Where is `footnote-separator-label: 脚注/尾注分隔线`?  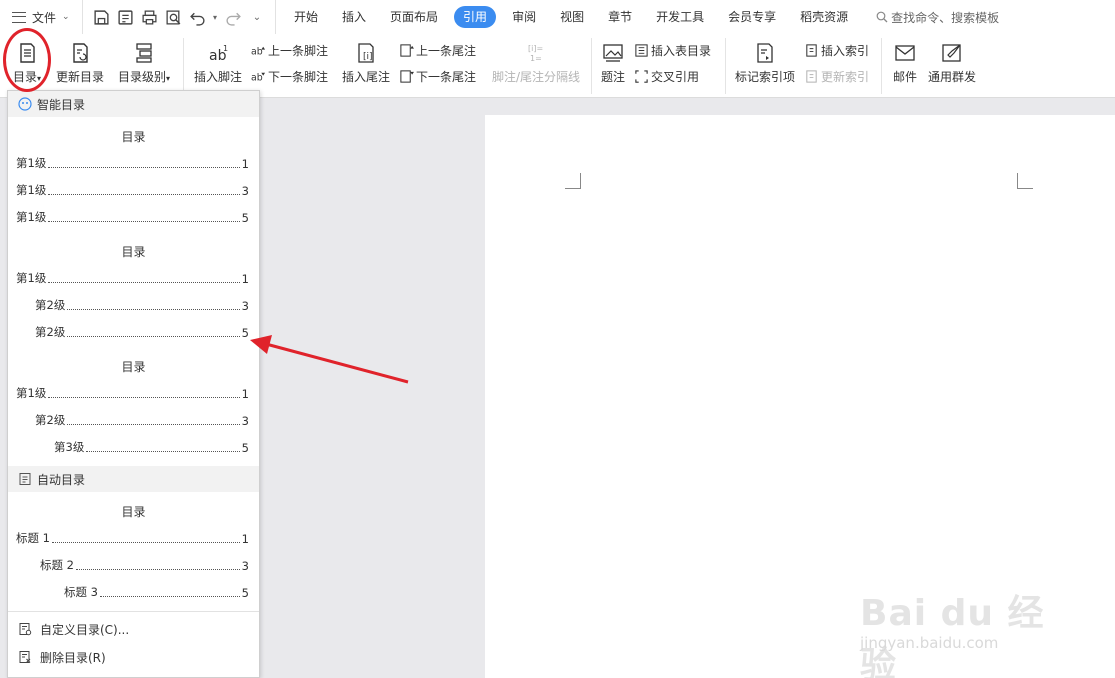
footnote-separator-label: 脚注/尾注分隔线 is located at coordinates (536, 77).